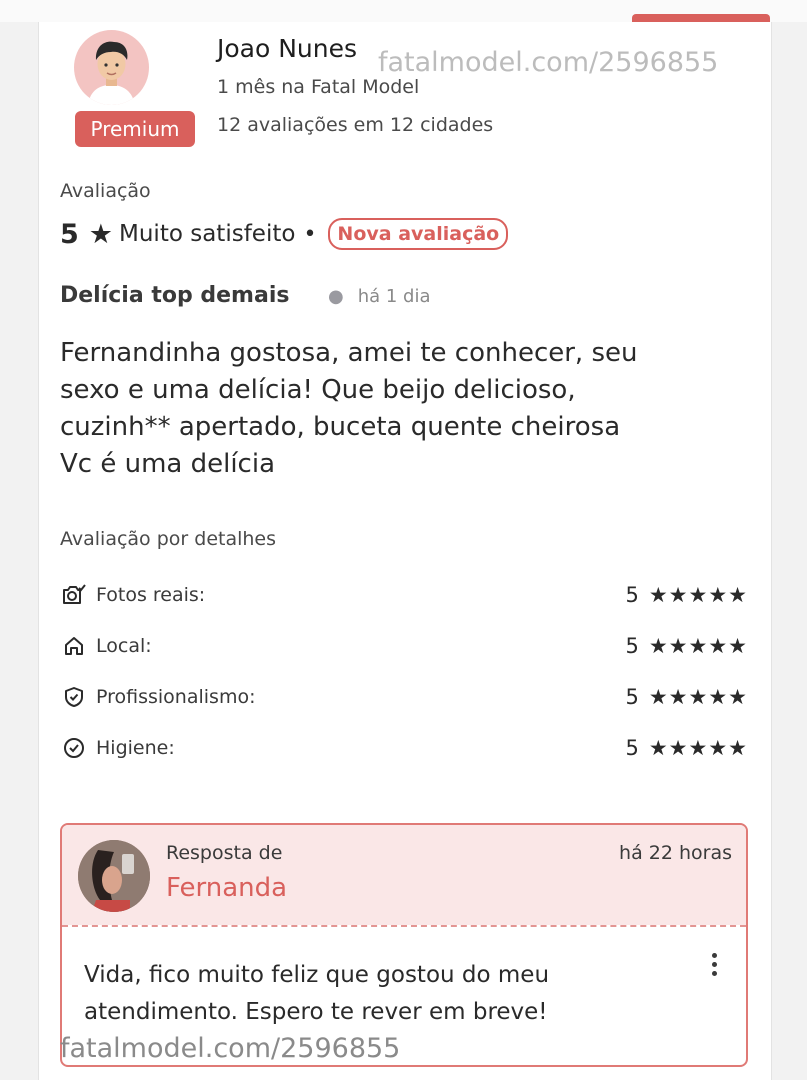  What do you see at coordinates (714, 965) in the screenshot?
I see `kebab-menu-icon` at bounding box center [714, 965].